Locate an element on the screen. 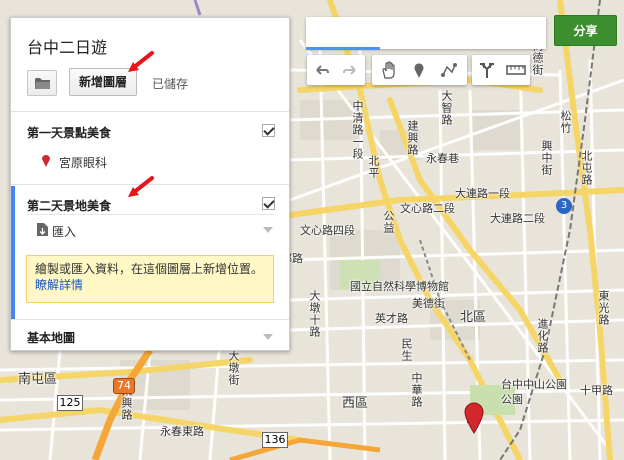 Image resolution: width=624 pixels, height=460 pixels. tip-text: 繪製或匯入資料，在這個圖層上新增位置。 is located at coordinates (149, 269).